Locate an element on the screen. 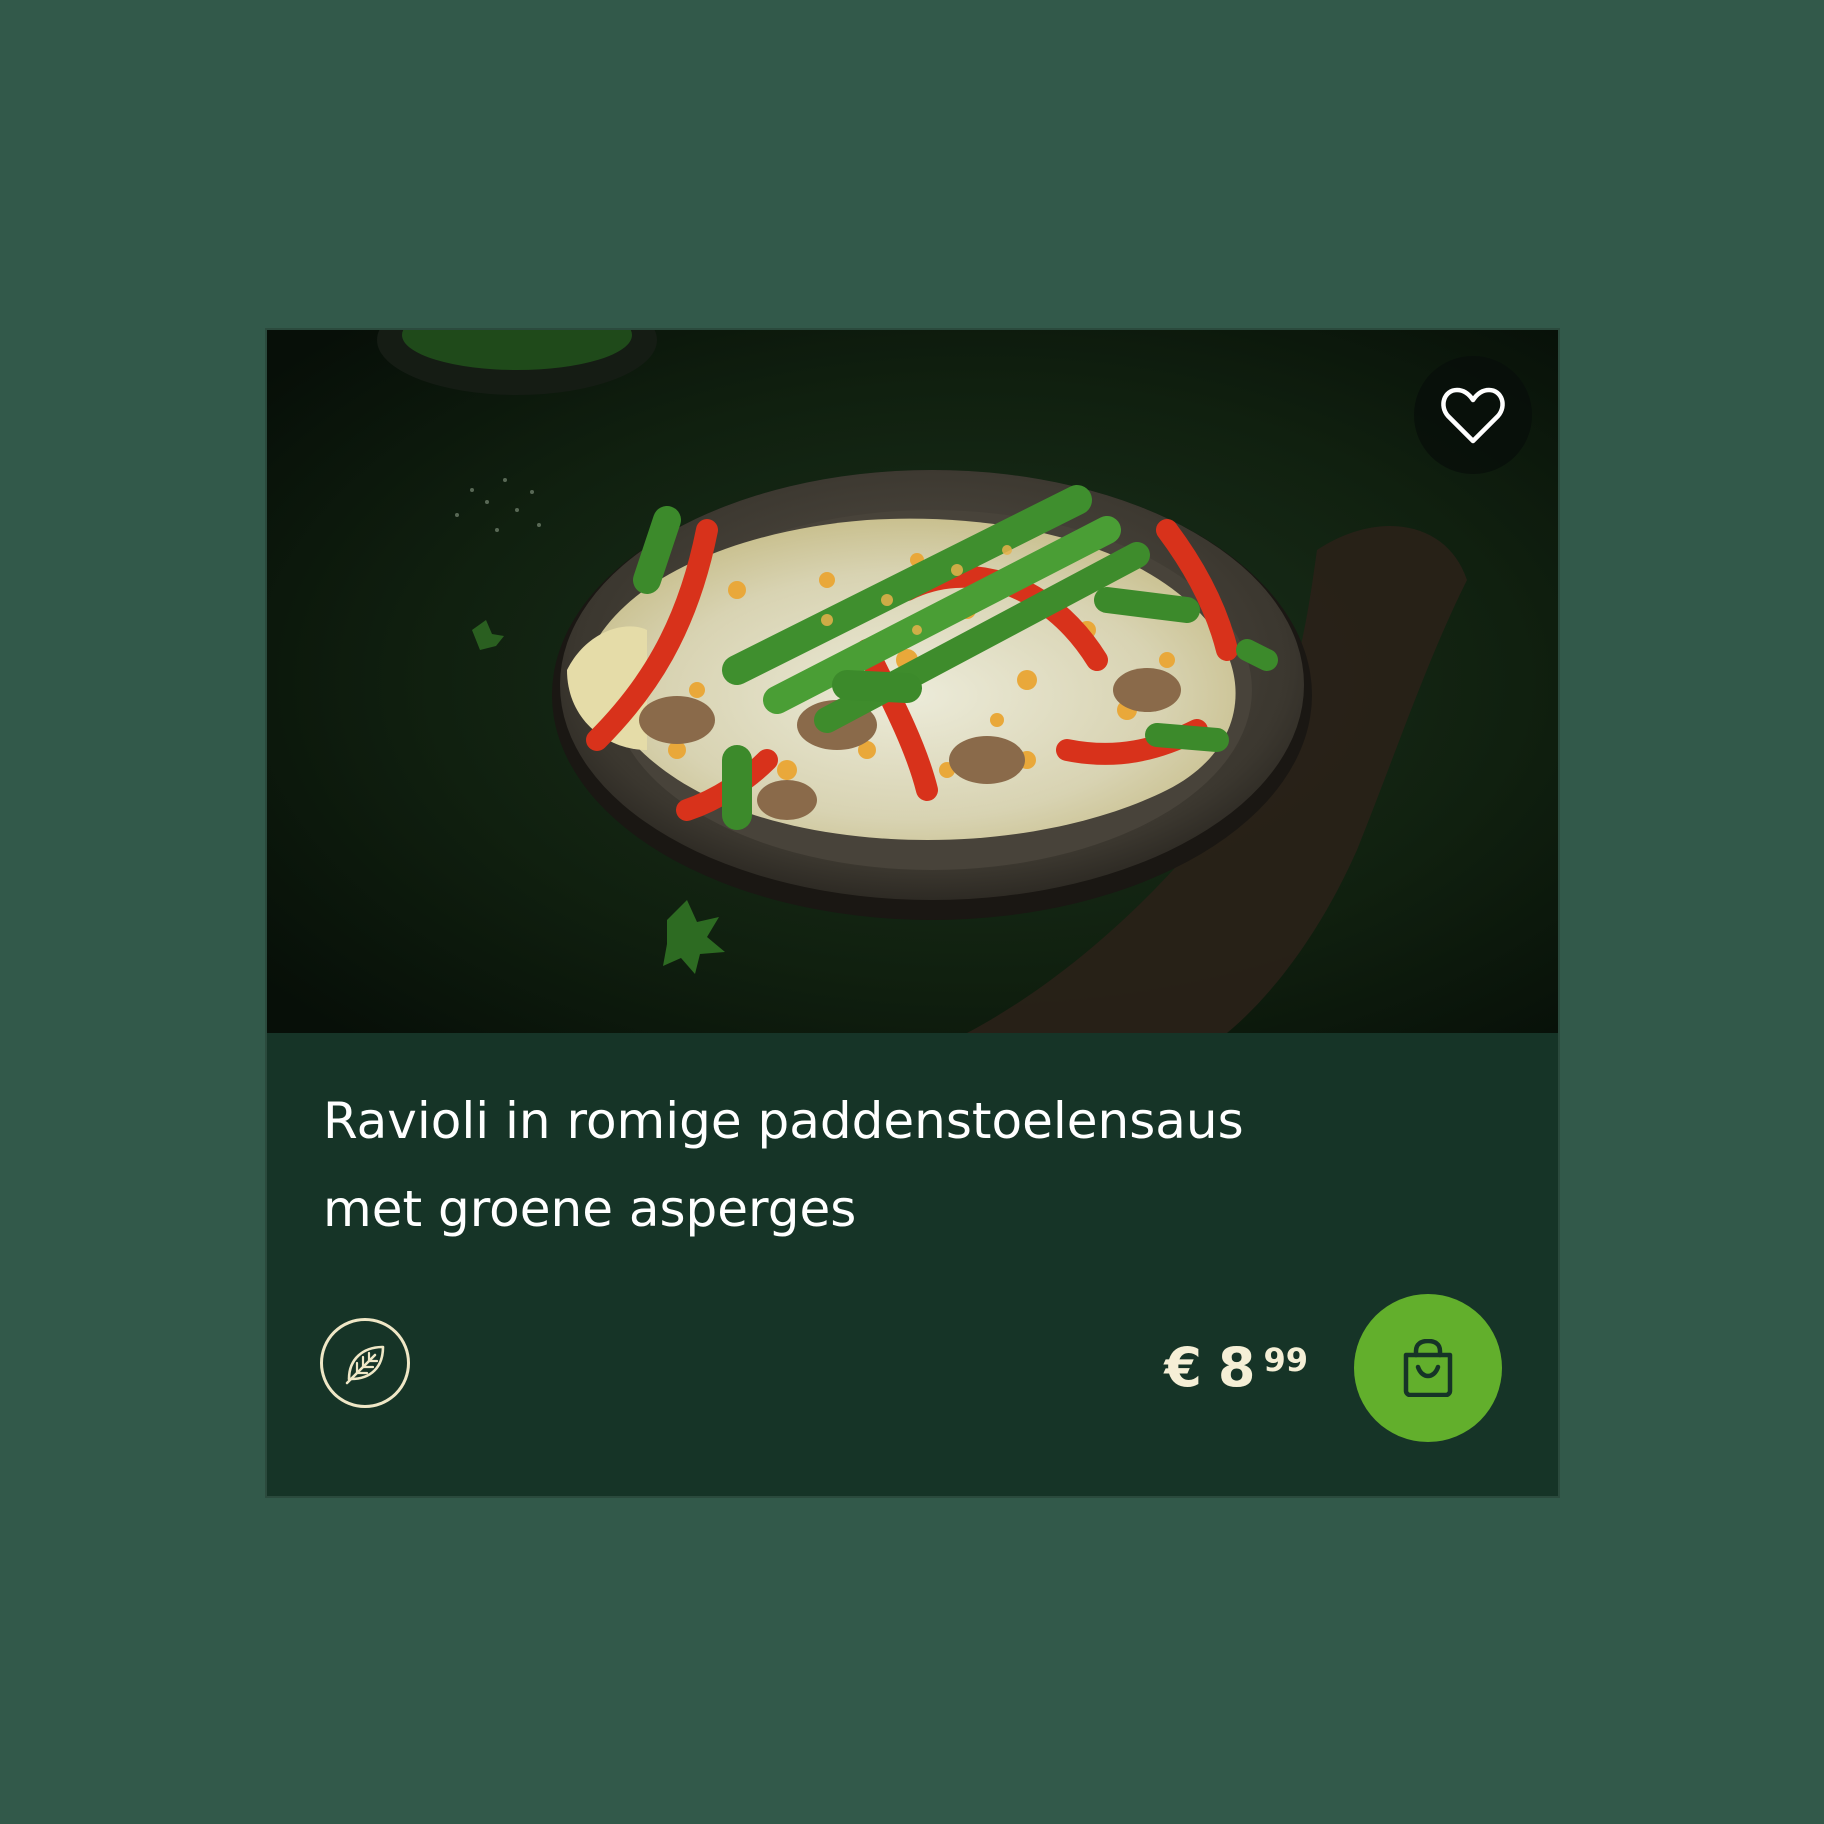 The width and height of the screenshot is (1824, 1824). shopping-bag-icon is located at coordinates (1428, 1368).